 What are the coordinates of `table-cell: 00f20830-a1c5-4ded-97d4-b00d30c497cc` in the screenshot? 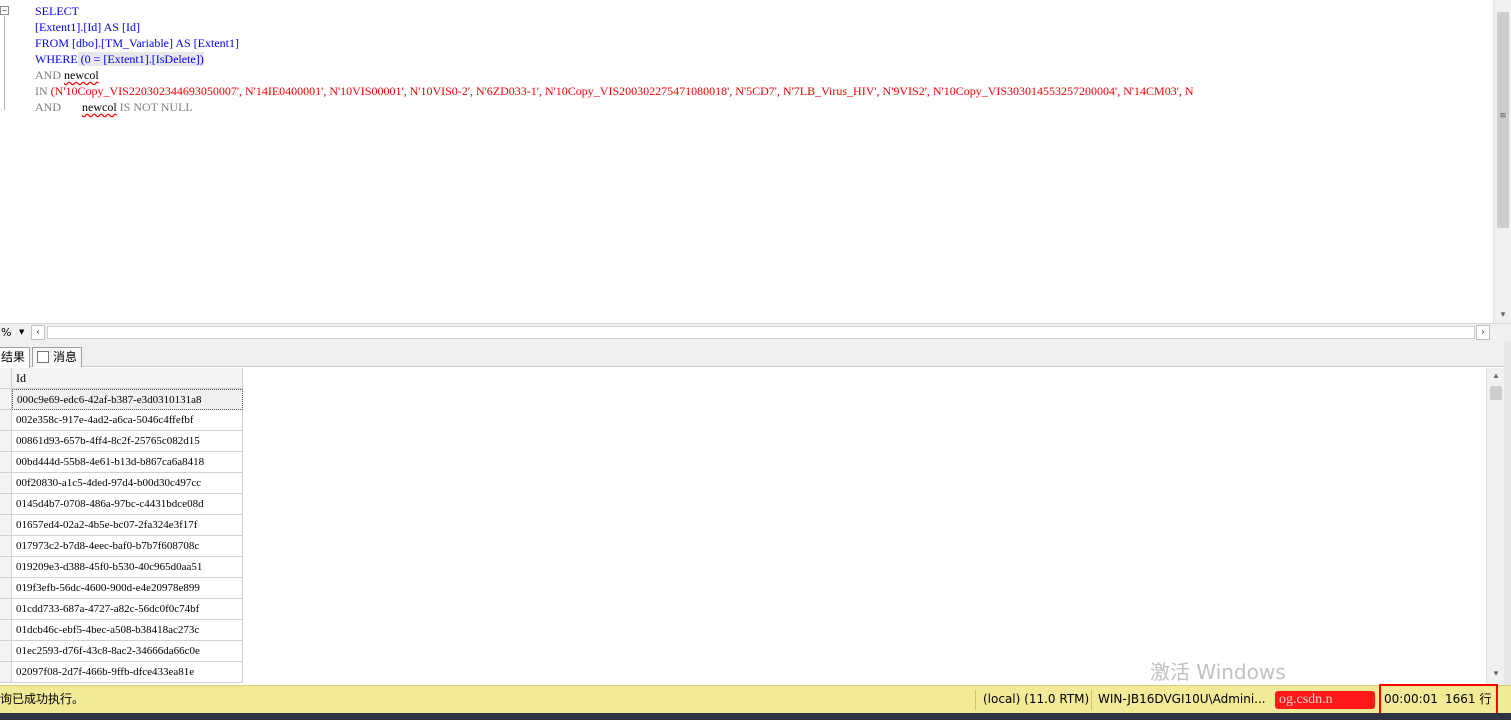 It's located at (127, 483).